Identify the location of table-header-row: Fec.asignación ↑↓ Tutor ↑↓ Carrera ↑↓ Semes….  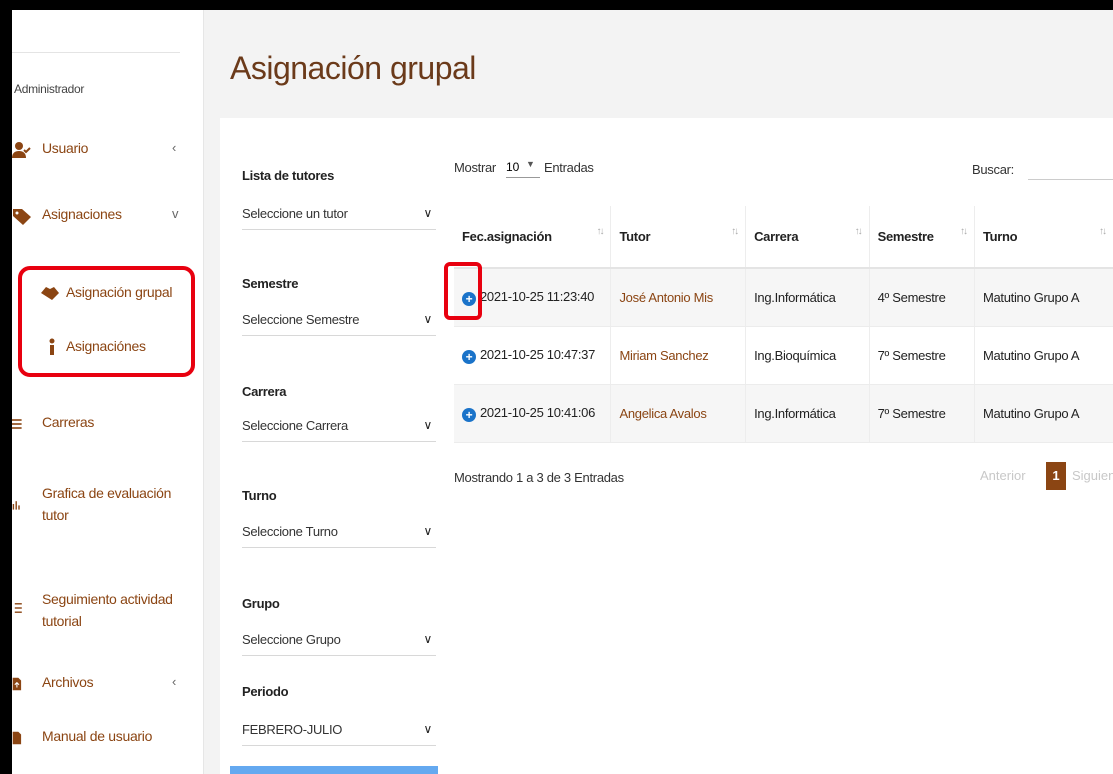
(783, 237).